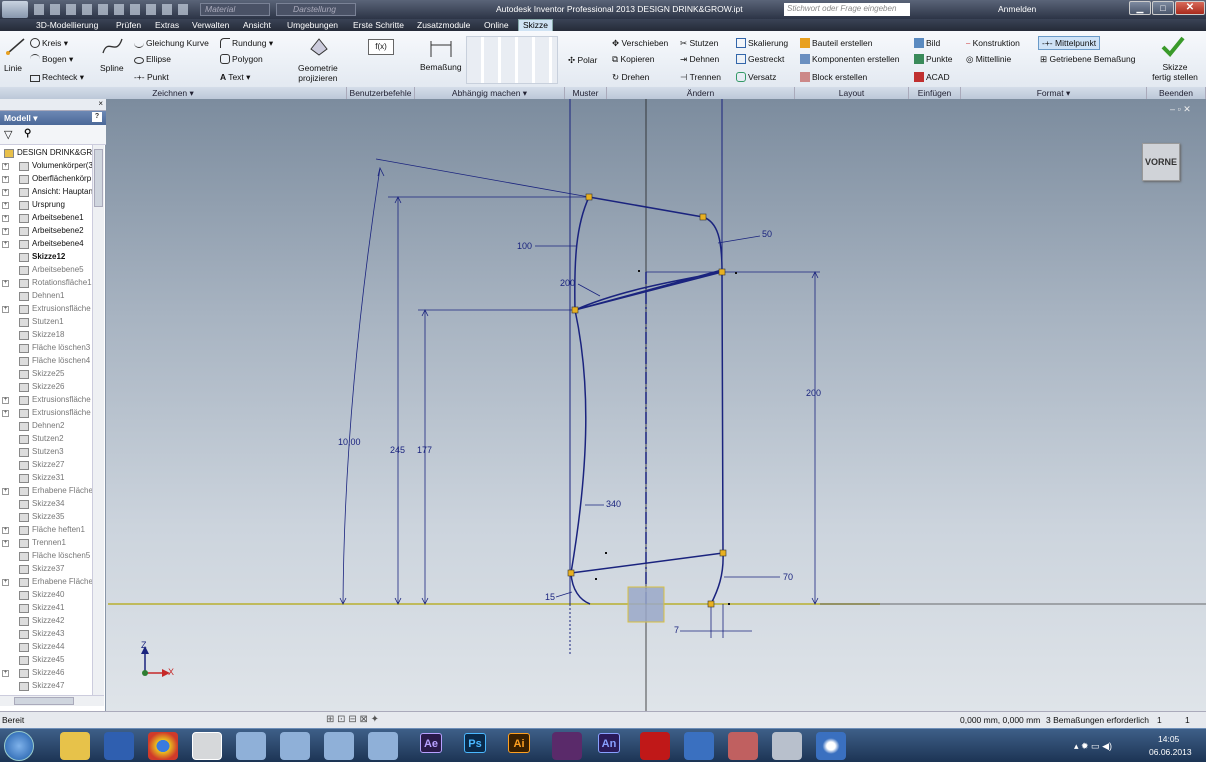 The width and height of the screenshot is (1206, 762). Describe the element at coordinates (787, 746) in the screenshot. I see `taskbar-calculator` at that location.